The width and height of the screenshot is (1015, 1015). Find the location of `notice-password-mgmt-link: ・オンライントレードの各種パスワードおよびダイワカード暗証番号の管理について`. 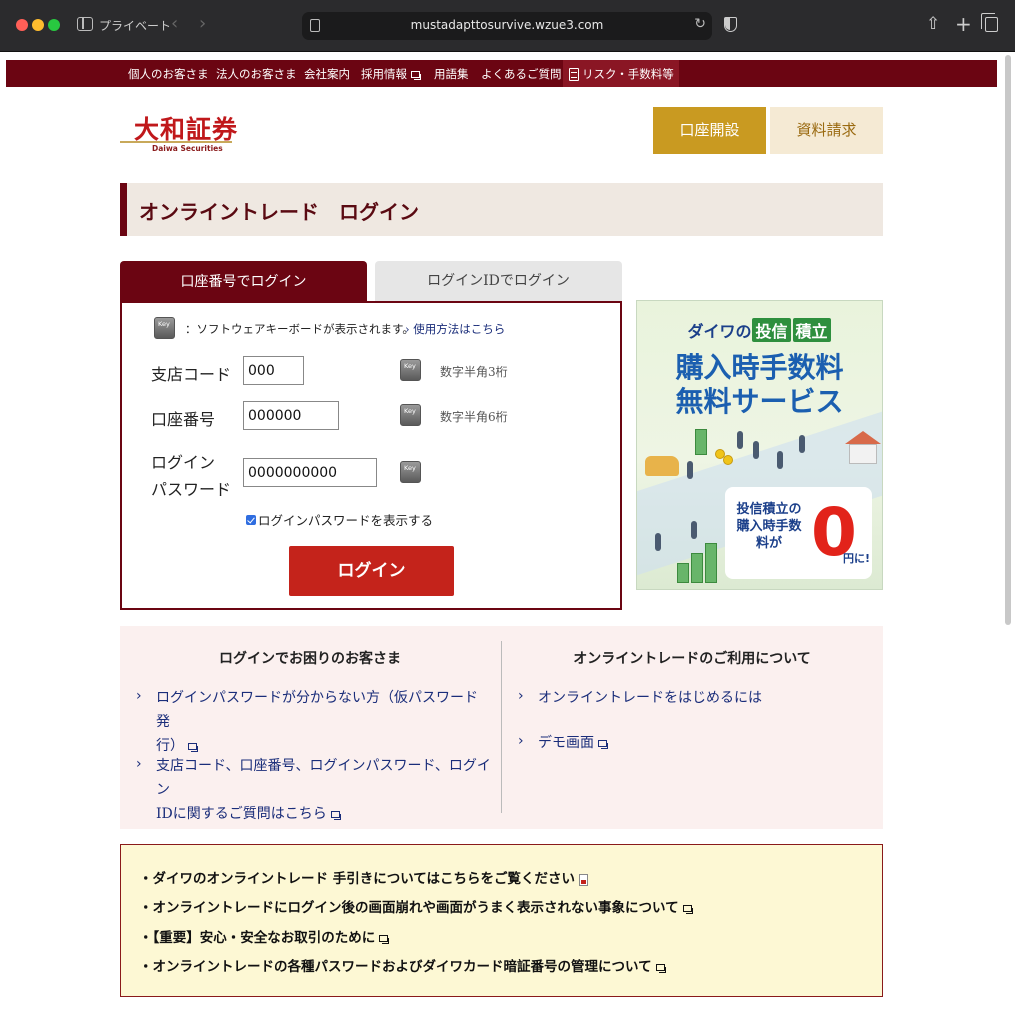

notice-password-mgmt-link: ・オンライントレードの各種パスワードおよびダイワカード暗証番号の管理について is located at coordinates (402, 965).